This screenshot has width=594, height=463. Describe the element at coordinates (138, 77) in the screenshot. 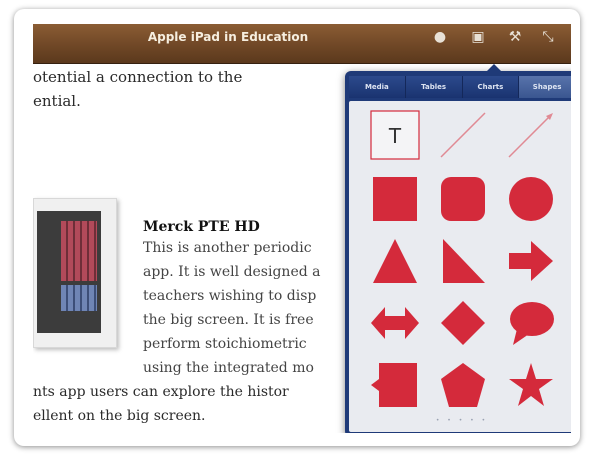

I see `text-line: otential a connection to the` at that location.